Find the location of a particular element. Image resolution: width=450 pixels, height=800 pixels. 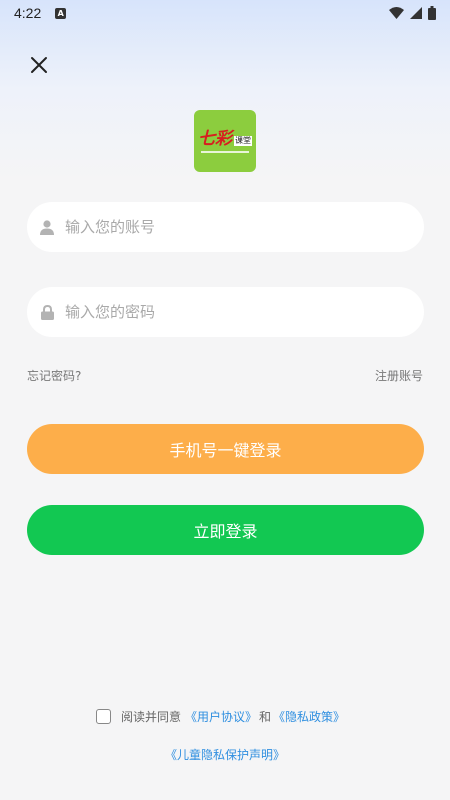

account-input is located at coordinates (225, 227).